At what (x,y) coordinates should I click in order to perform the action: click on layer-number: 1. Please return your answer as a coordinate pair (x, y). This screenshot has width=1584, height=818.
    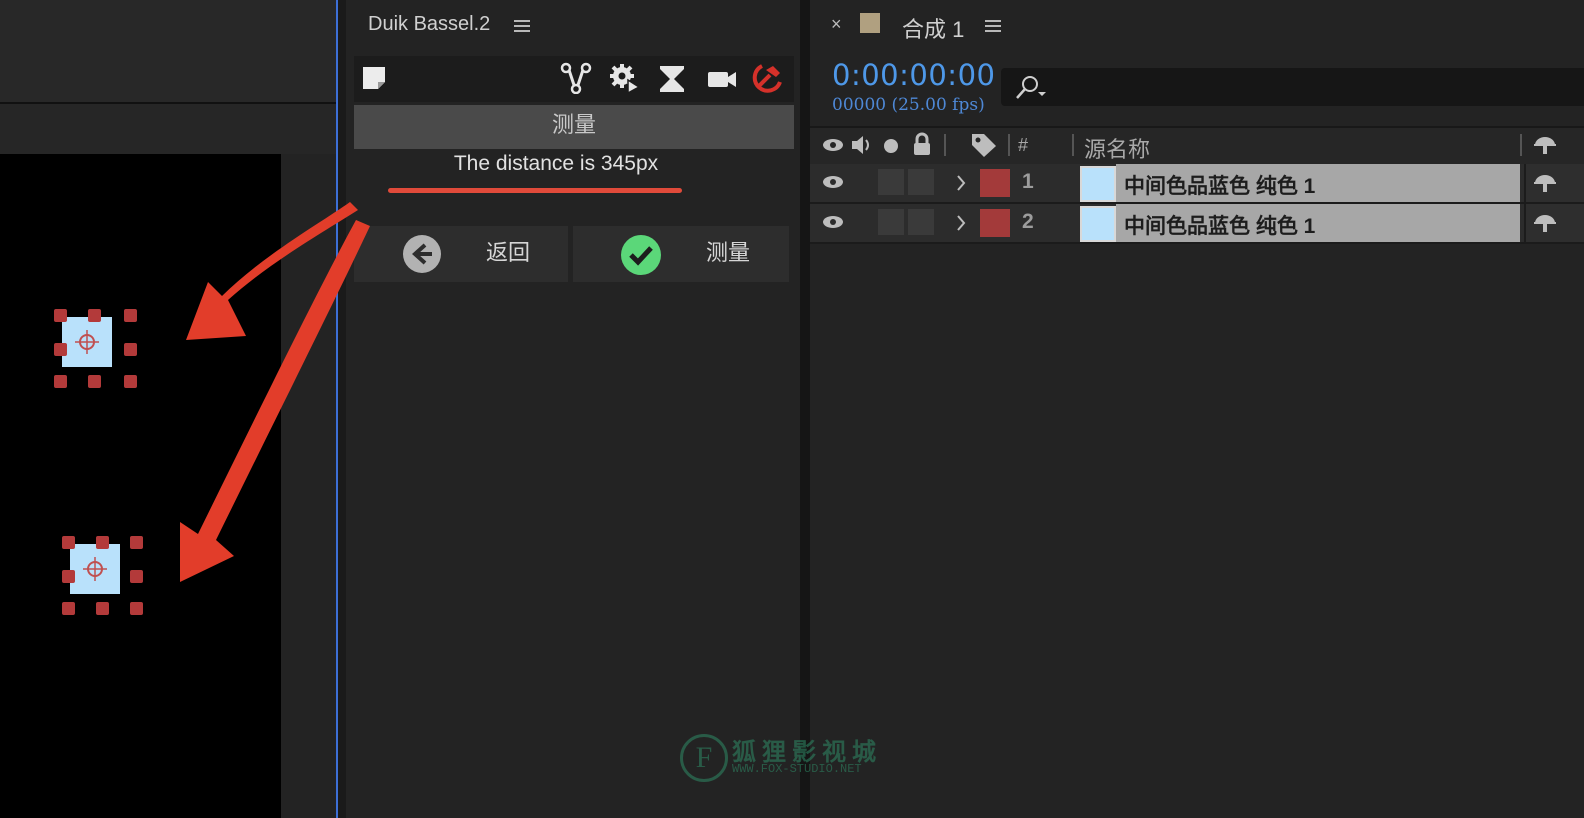
    Looking at the image, I should click on (1028, 181).